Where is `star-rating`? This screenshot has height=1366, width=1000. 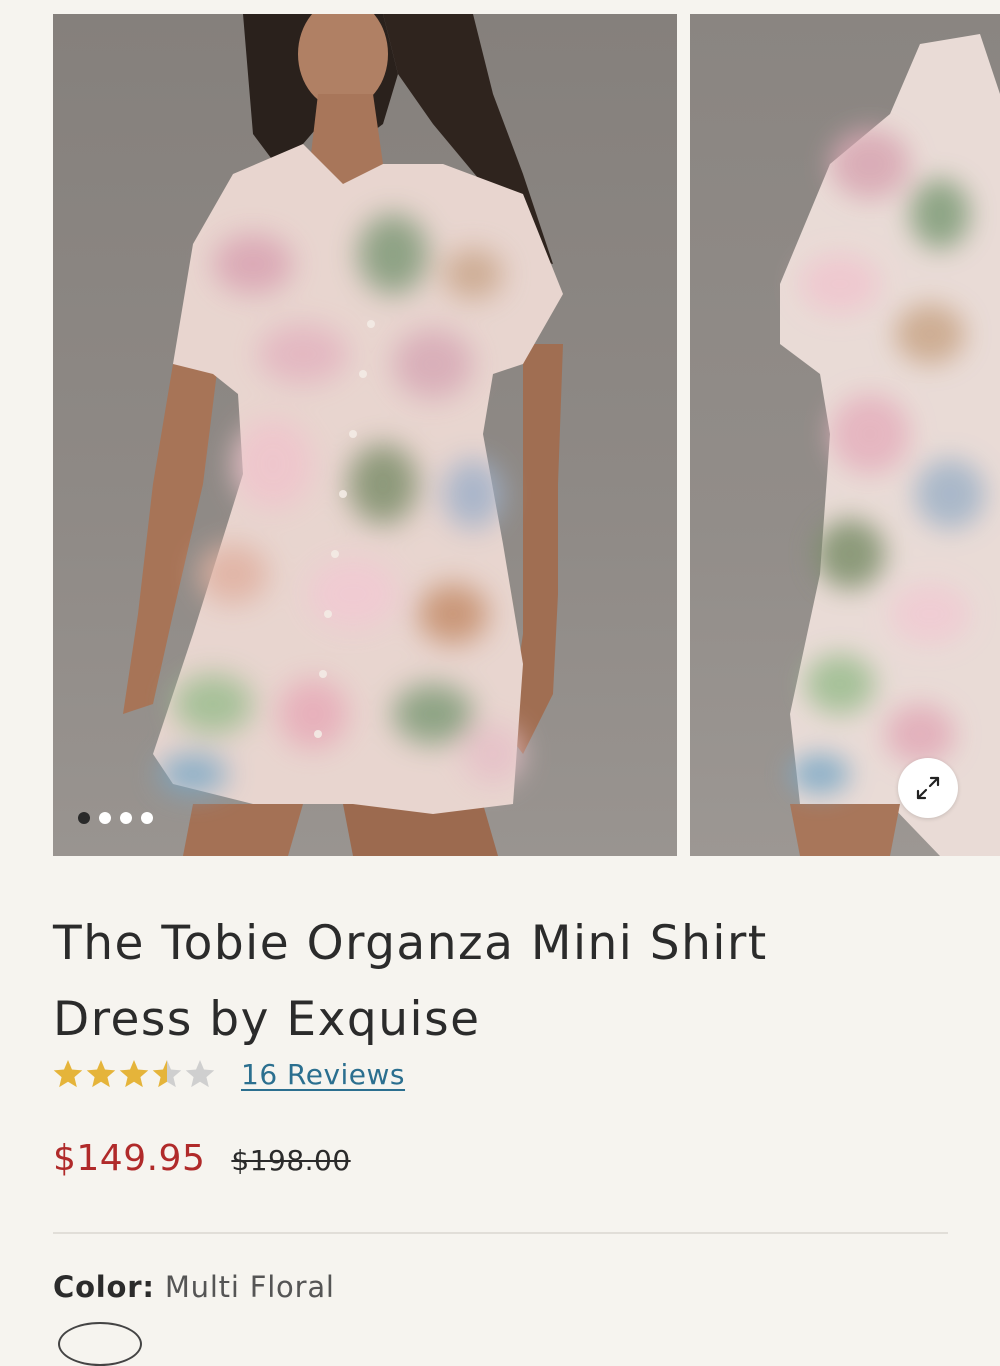 star-rating is located at coordinates (134, 1074).